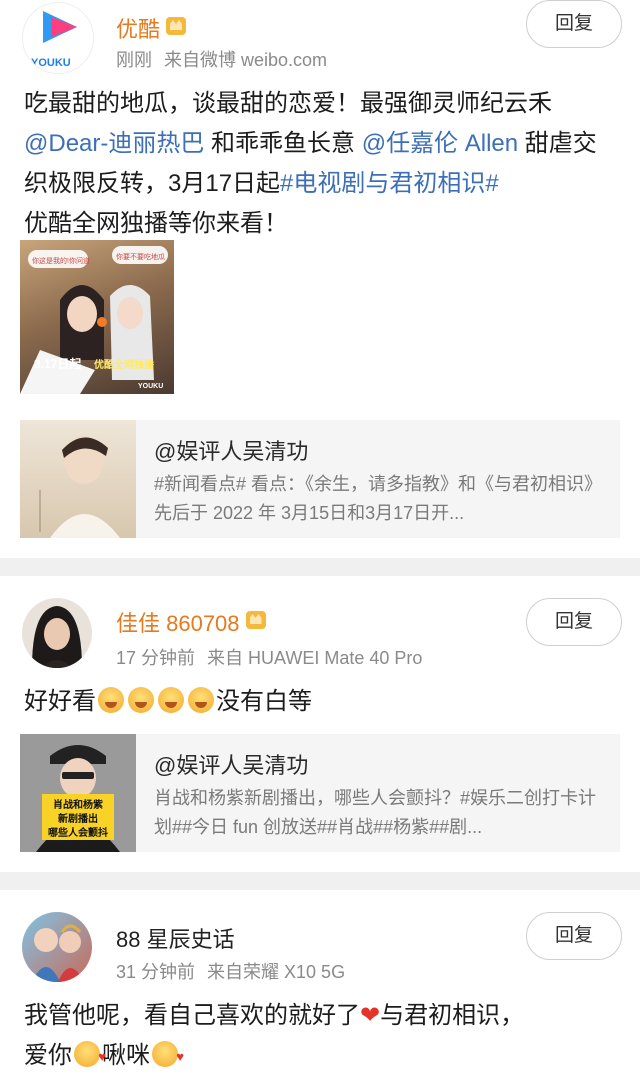 This screenshot has width=640, height=1077. I want to click on drama-still-illustration: 你这是我的!你问道 你要不要吃地瓜 3.17日起 优酷全网独播 YOUKU, so click(94, 320).